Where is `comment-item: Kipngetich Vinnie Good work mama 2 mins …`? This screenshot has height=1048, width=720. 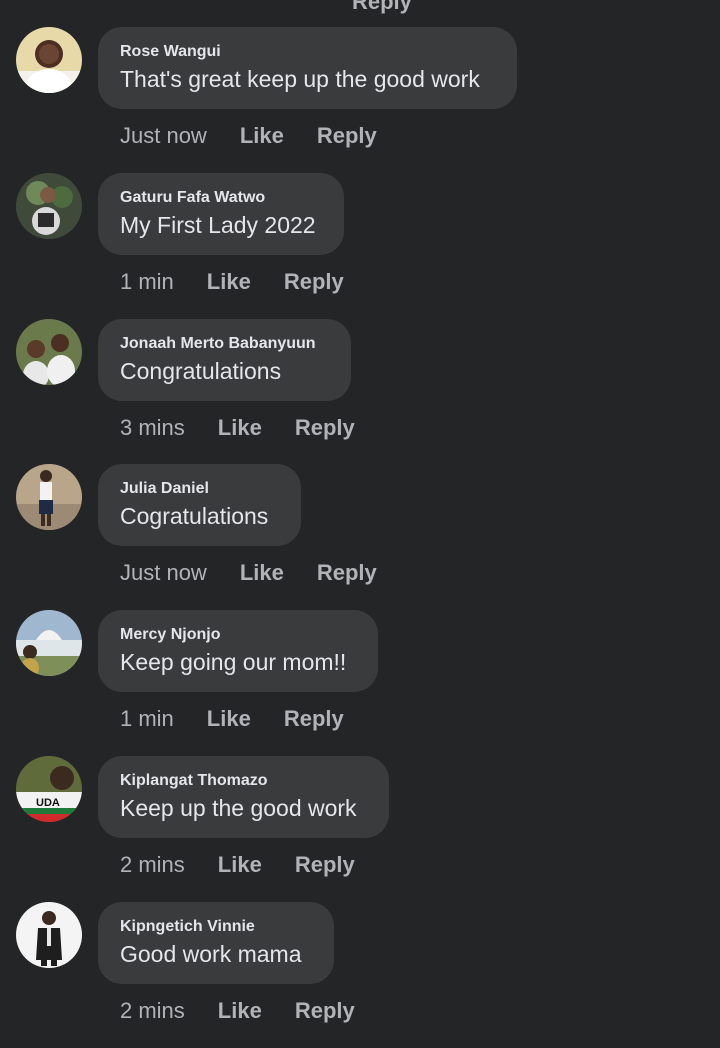
comment-item: Kipngetich Vinnie Good work mama 2 mins … is located at coordinates (360, 975).